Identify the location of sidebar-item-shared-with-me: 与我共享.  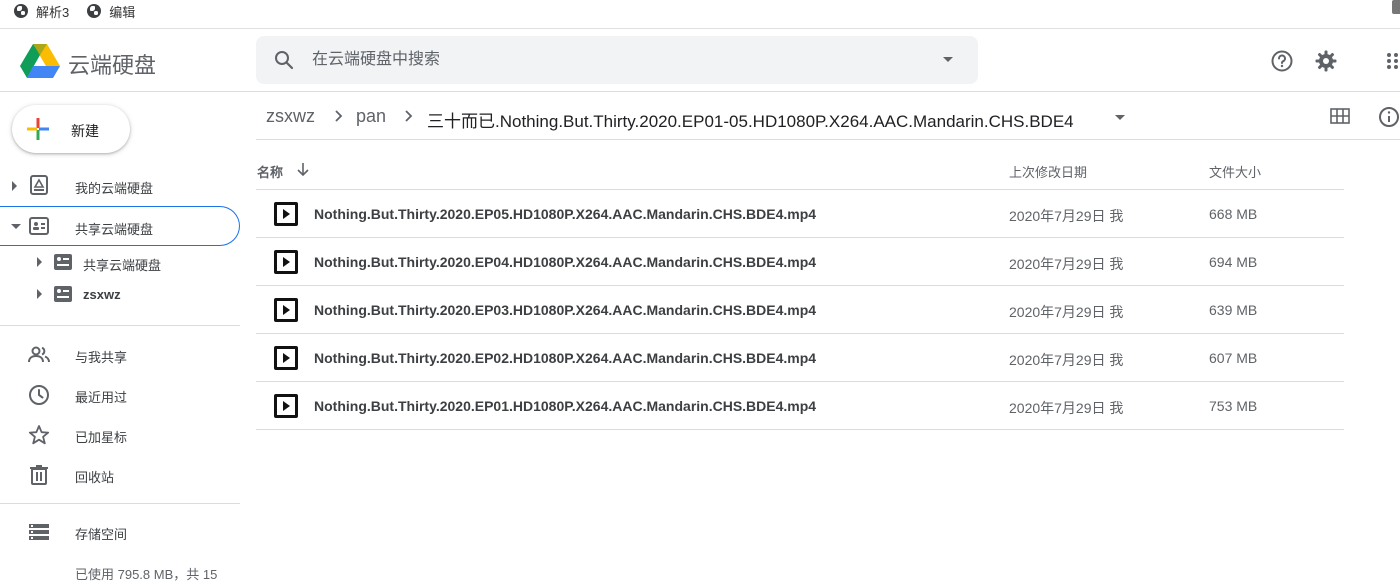
(120, 355).